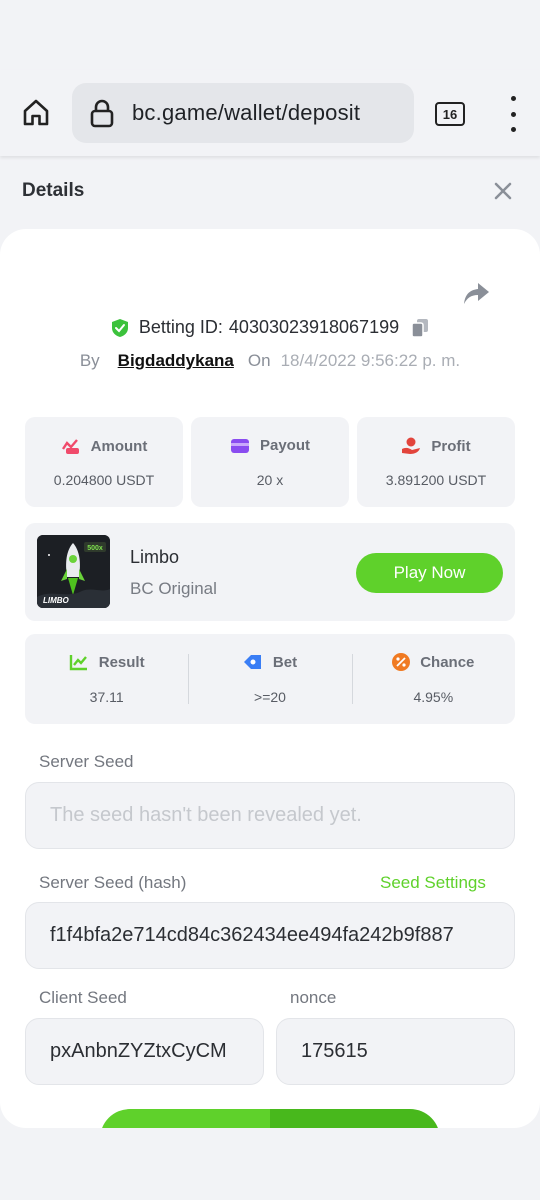 This screenshot has height=1200, width=540. What do you see at coordinates (270, 480) in the screenshot?
I see `payout-value: 20 x` at bounding box center [270, 480].